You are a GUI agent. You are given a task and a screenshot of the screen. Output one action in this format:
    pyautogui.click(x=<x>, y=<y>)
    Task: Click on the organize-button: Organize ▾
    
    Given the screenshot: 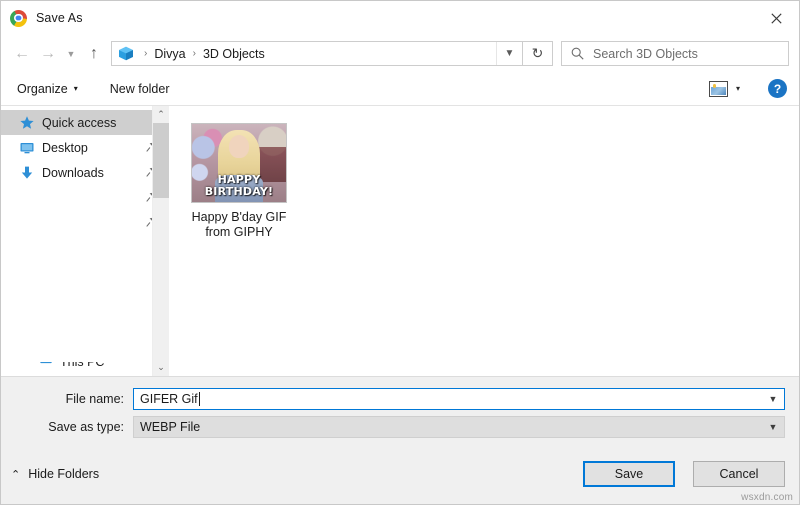 What is the action you would take?
    pyautogui.click(x=47, y=89)
    